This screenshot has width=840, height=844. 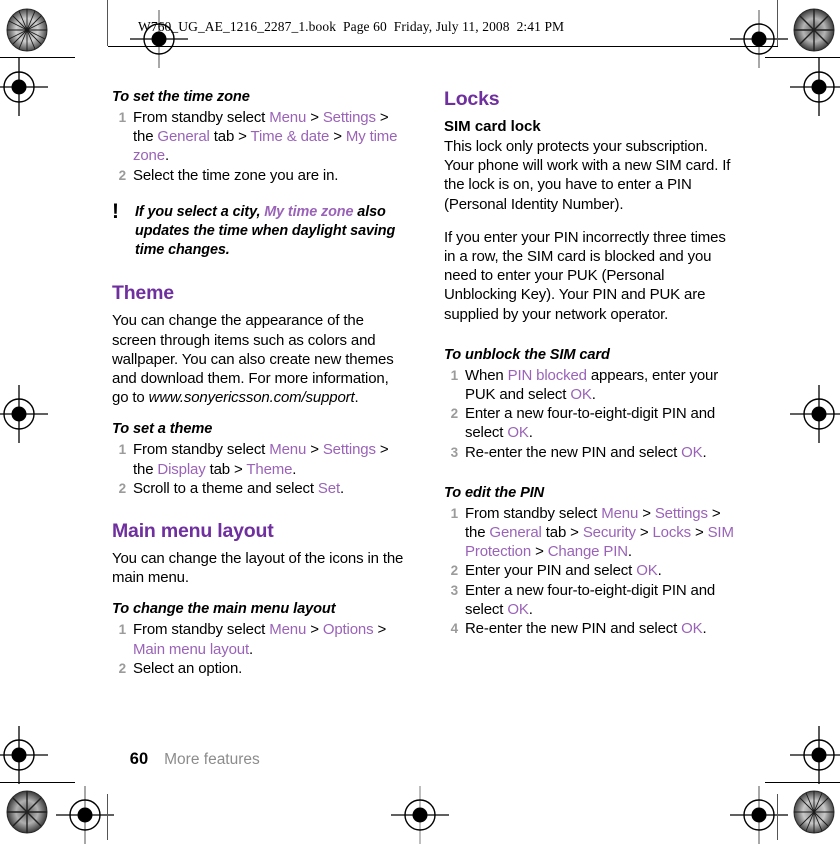 What do you see at coordinates (492, 126) in the screenshot?
I see `subsection-heading-sim-card-lock: SIM card lock` at bounding box center [492, 126].